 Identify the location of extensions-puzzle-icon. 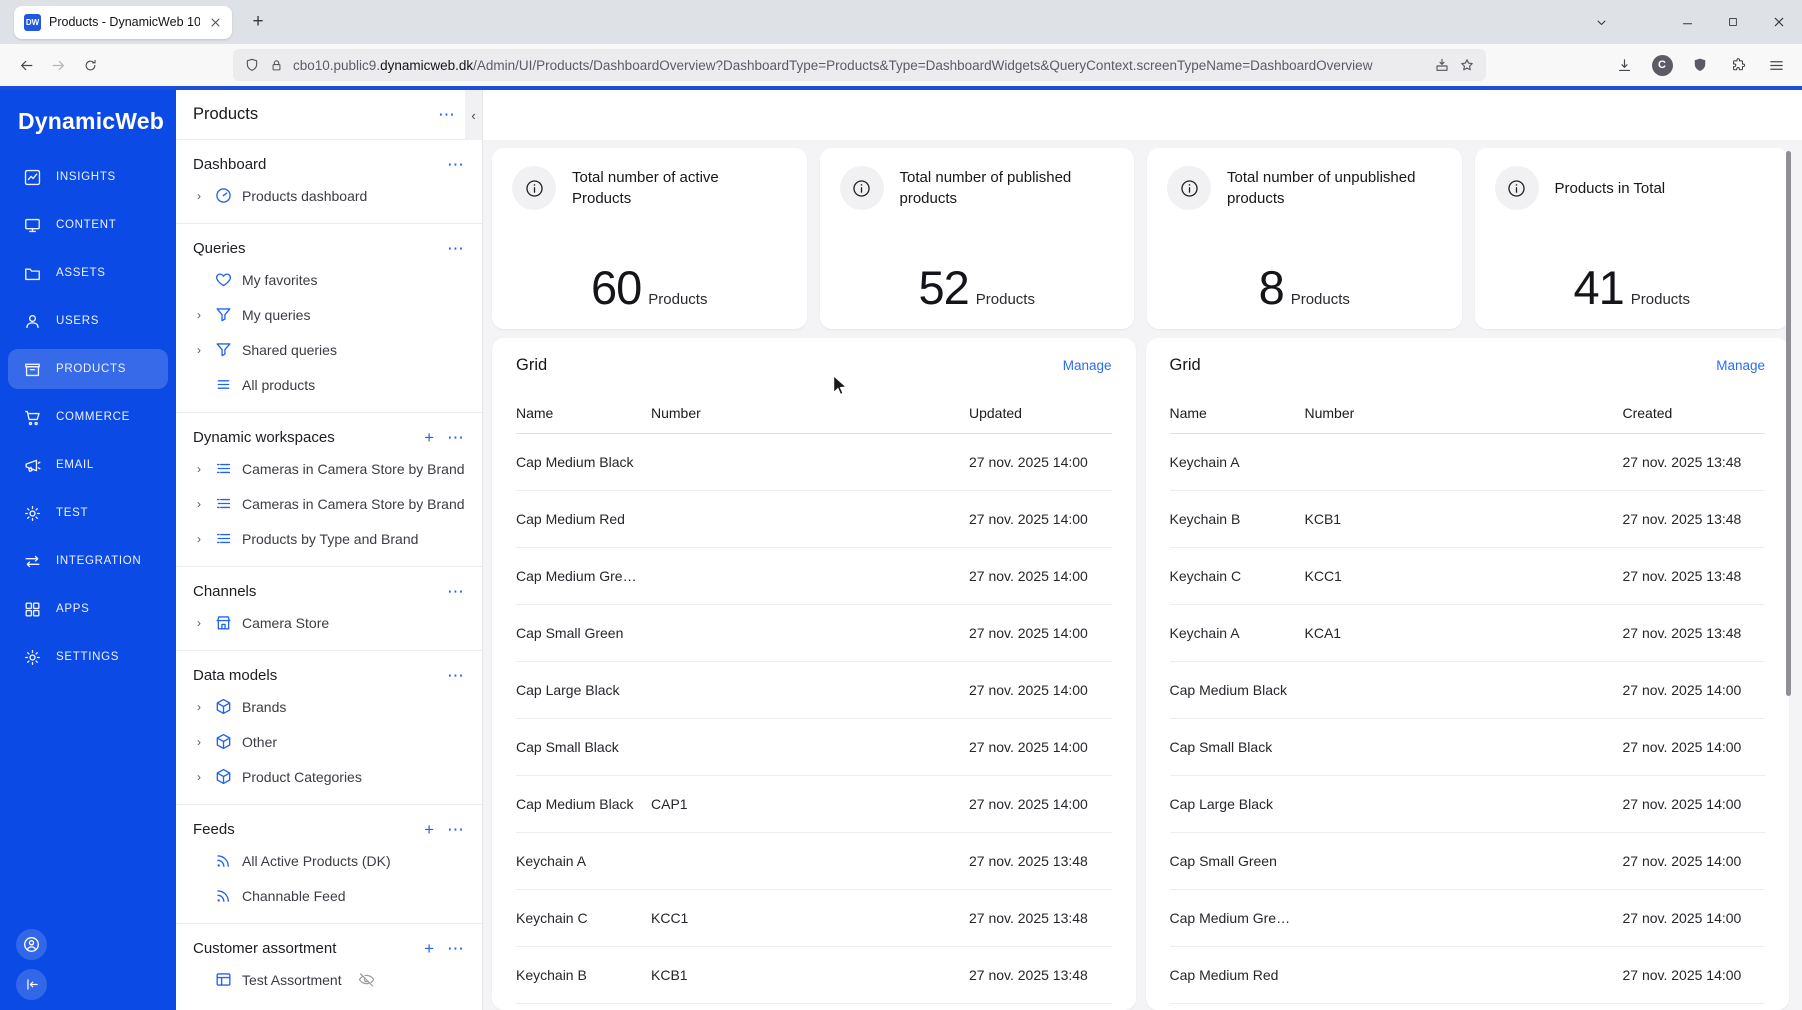
(1738, 65).